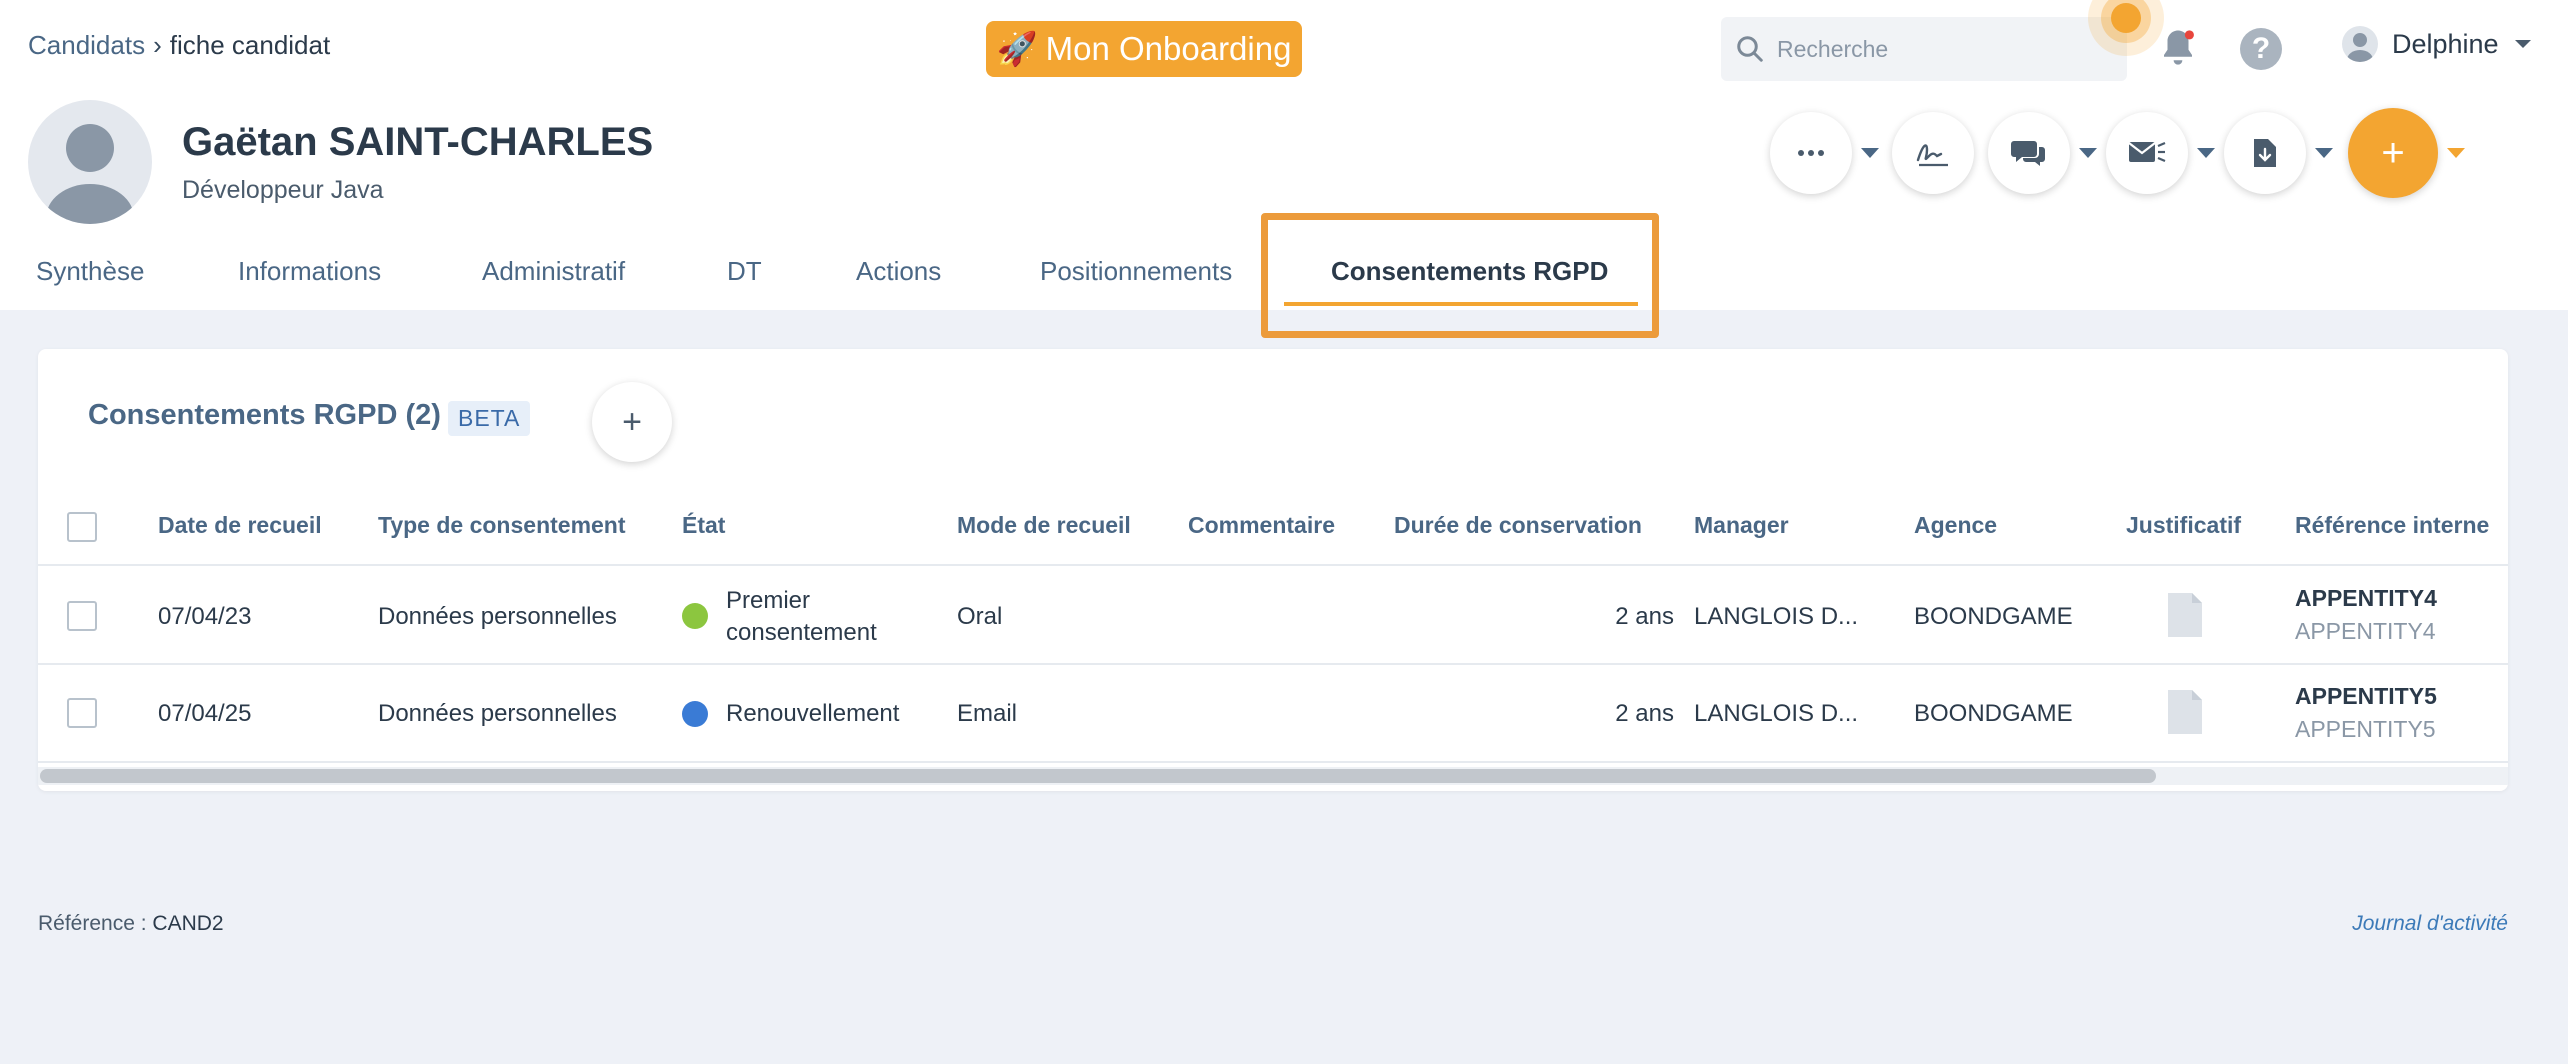 The height and width of the screenshot is (1064, 2568). What do you see at coordinates (898, 271) in the screenshot?
I see `tab-actions: Actions` at bounding box center [898, 271].